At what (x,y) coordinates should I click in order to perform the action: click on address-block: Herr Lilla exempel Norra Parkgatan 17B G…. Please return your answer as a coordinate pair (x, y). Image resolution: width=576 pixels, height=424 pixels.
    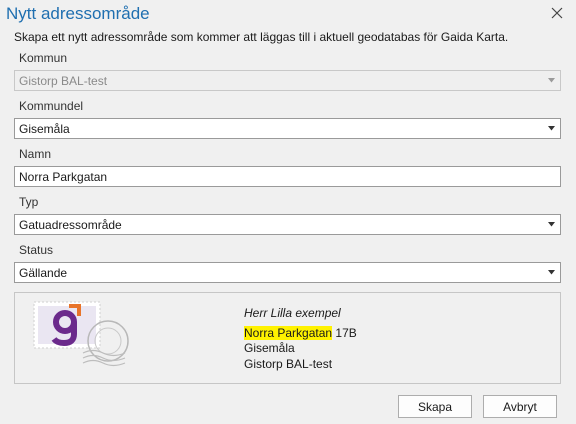
    Looking at the image, I should click on (300, 339).